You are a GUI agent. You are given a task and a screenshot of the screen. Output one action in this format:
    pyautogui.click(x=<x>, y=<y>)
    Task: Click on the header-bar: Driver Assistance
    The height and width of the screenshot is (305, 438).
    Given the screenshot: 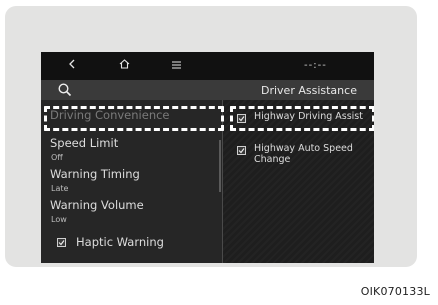 What is the action you would take?
    pyautogui.click(x=207, y=90)
    